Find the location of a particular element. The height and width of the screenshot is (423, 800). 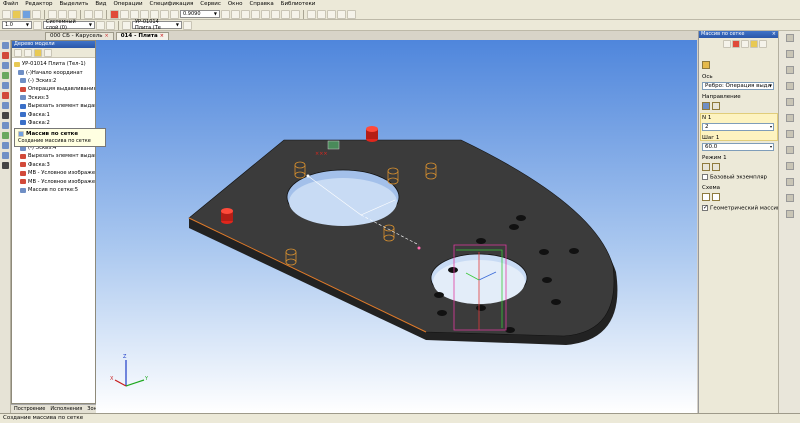

print-icon is located at coordinates (36, 14).